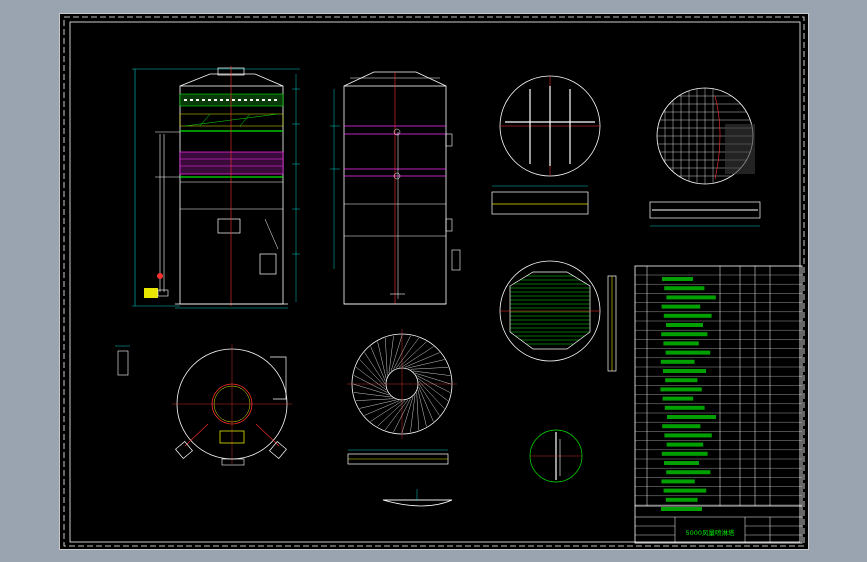 This screenshot has height=562, width=867. Describe the element at coordinates (546, 145) in the screenshot. I see `spray-header-plan` at that location.